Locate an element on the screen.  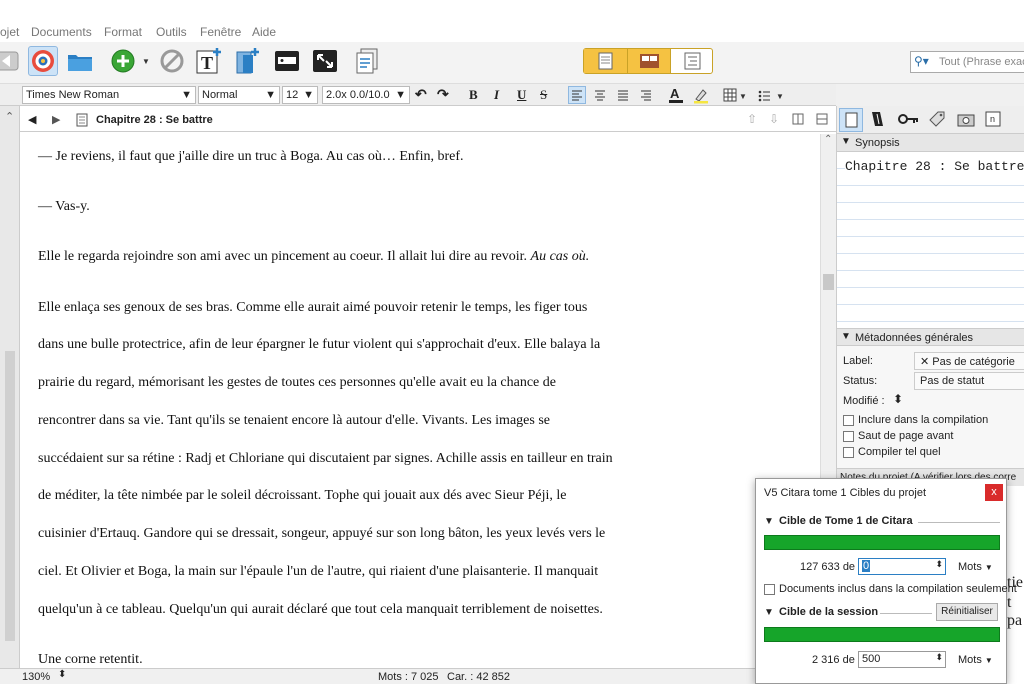
search-icon: ⚲▾ is located at coordinates (921, 61).